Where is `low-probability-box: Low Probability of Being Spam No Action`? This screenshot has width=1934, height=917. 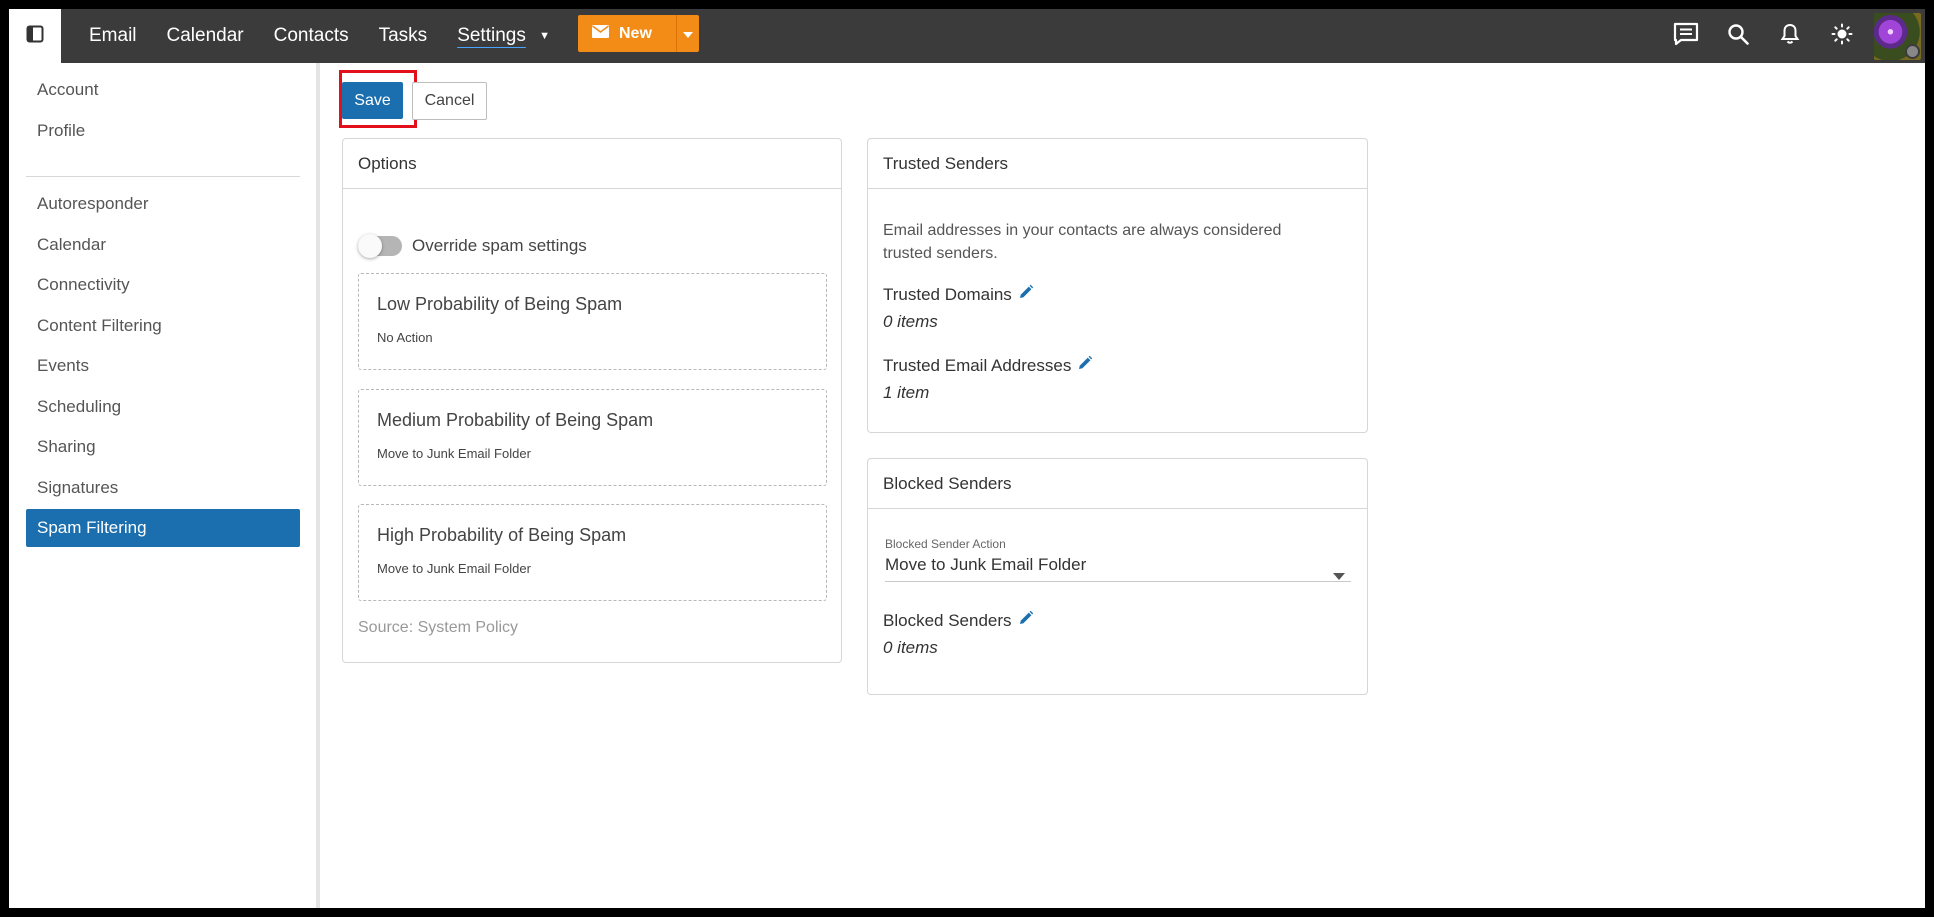 low-probability-box: Low Probability of Being Spam No Action is located at coordinates (592, 321).